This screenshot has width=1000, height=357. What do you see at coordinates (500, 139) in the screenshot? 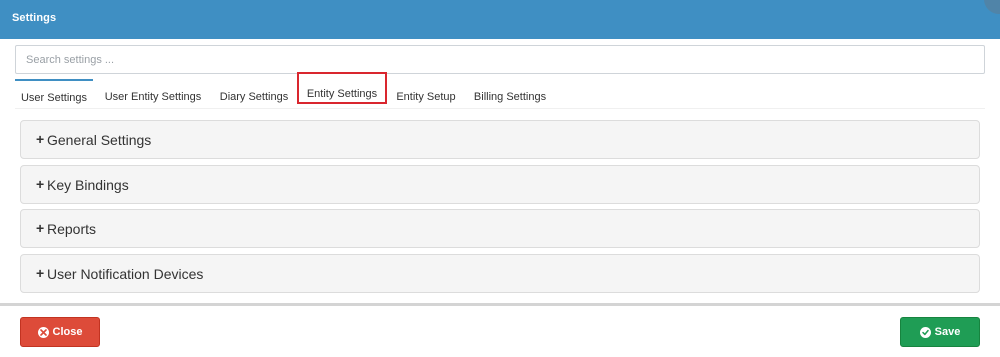
I see `panel-general-settings: + General Settings` at bounding box center [500, 139].